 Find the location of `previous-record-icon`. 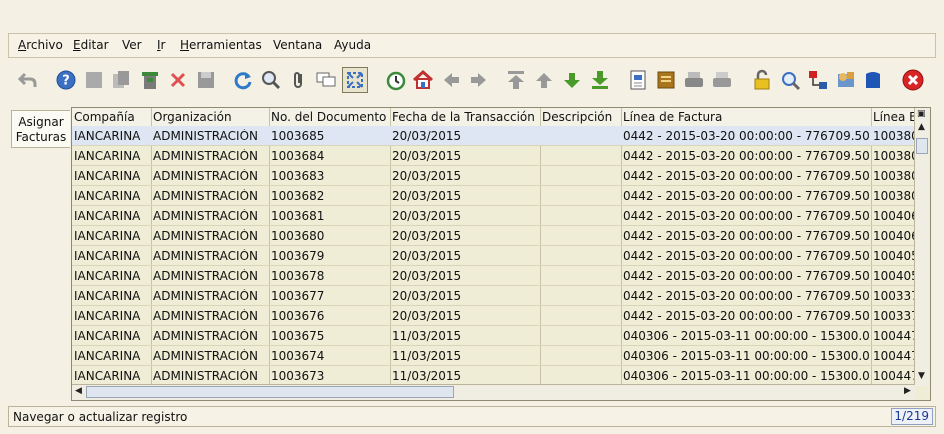

previous-record-icon is located at coordinates (544, 80).